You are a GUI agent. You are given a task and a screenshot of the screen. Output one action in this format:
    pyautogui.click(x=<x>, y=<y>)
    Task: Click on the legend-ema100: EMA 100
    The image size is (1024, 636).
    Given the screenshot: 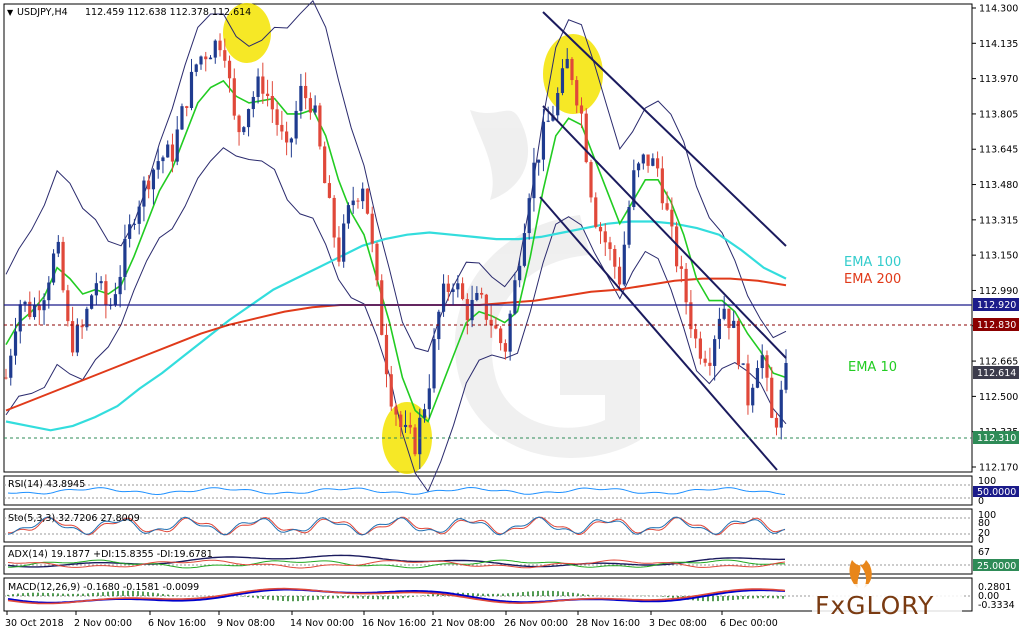 What is the action you would take?
    pyautogui.click(x=872, y=262)
    